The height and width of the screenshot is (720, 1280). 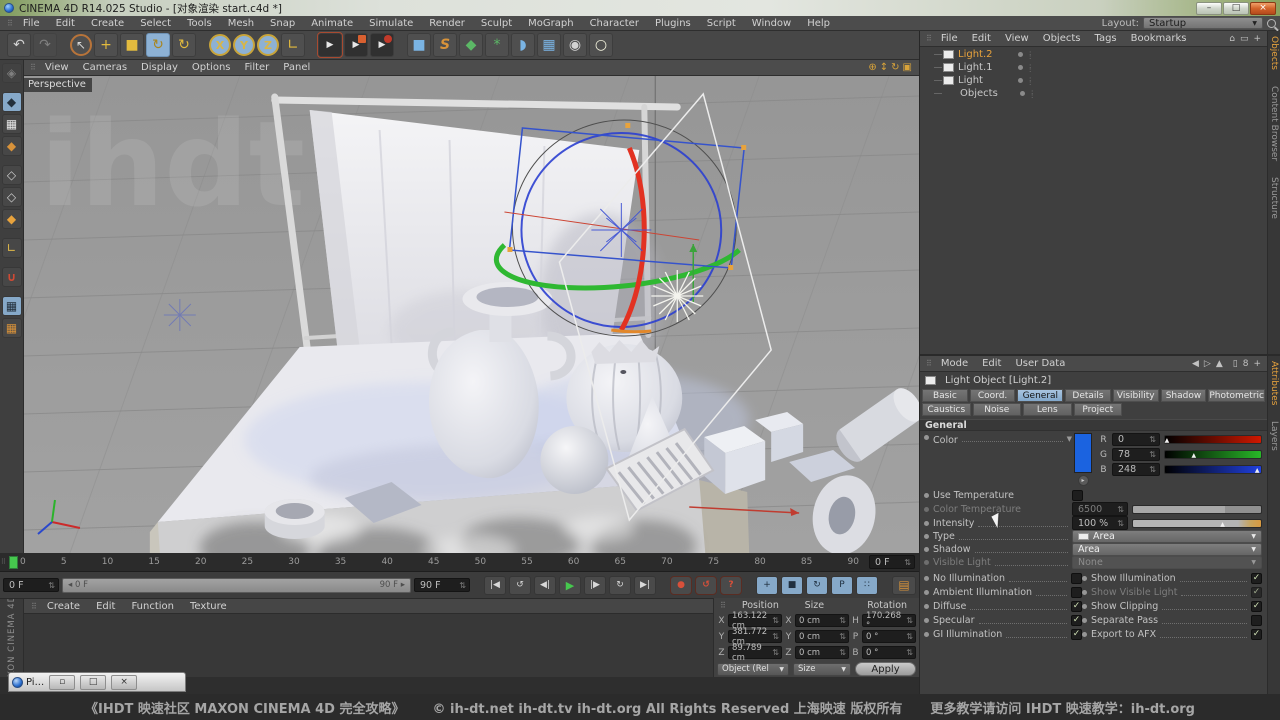 What do you see at coordinates (62, 682) in the screenshot?
I see `restore-button: ▫` at bounding box center [62, 682].